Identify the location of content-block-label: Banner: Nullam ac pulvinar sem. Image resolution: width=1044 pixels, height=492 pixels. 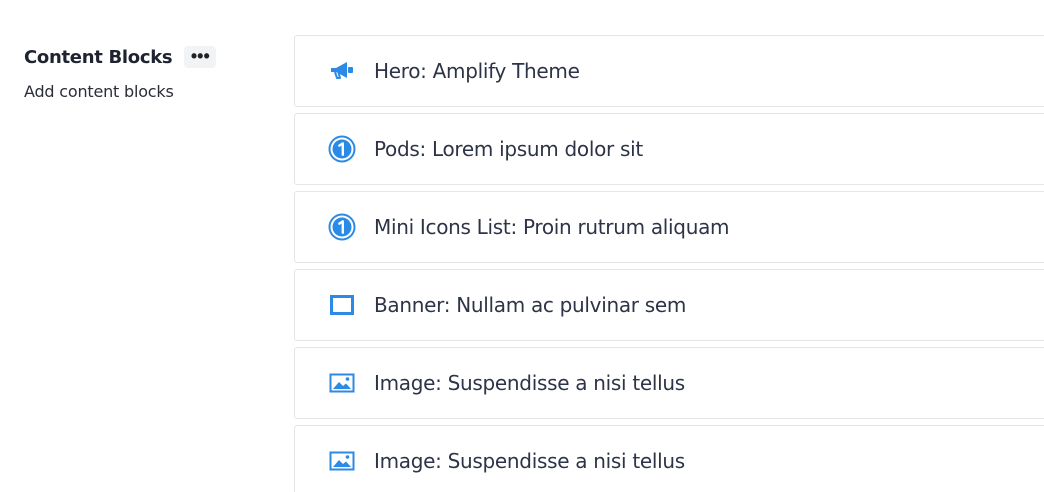
(530, 305).